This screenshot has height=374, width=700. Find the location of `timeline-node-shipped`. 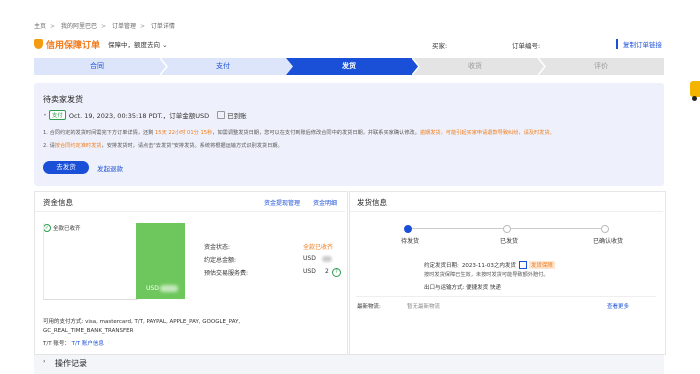

timeline-node-shipped is located at coordinates (507, 229).